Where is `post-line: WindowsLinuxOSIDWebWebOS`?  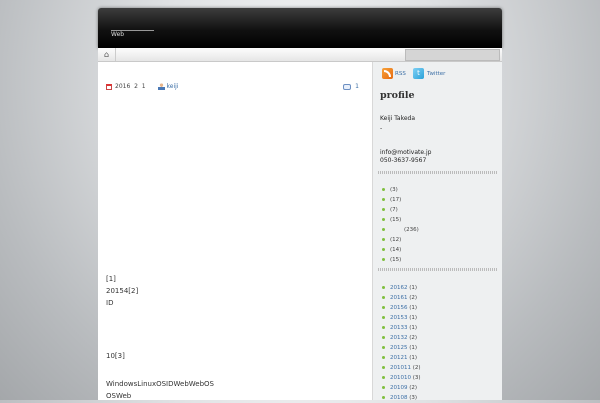
post-line: WindowsLinuxOSIDWebWebOS is located at coordinates (160, 384).